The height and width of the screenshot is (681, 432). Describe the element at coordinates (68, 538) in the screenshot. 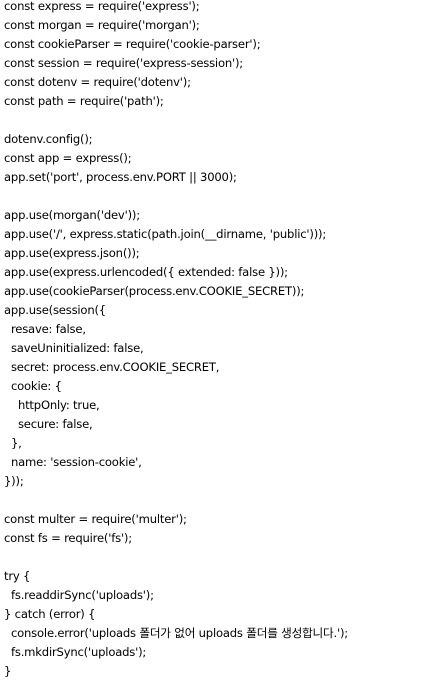

I see `code-line: const fs = require('fs');` at that location.